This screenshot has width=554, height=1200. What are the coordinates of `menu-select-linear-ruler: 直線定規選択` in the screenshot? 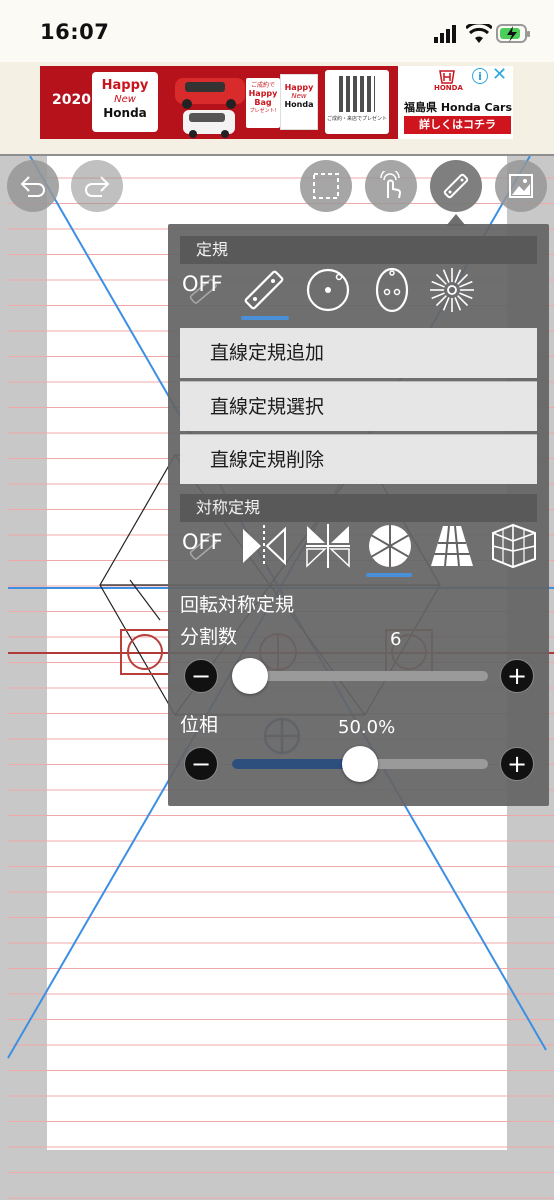 It's located at (358, 406).